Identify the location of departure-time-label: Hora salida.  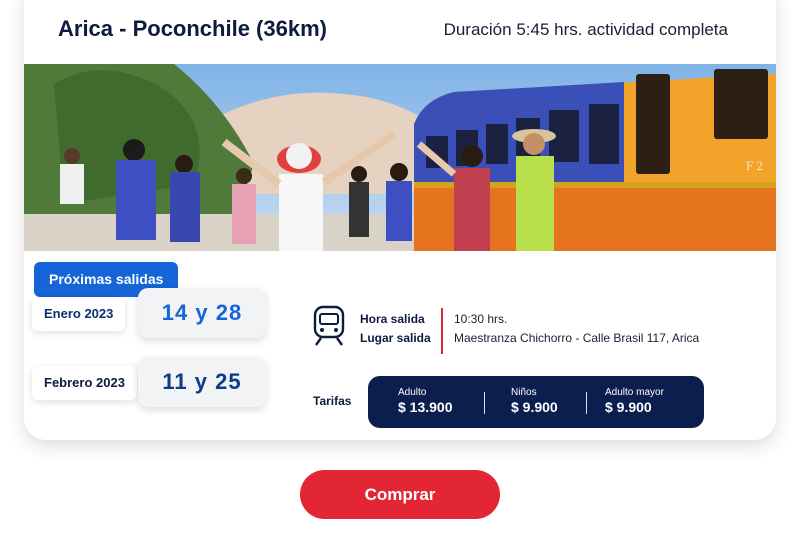
(392, 319).